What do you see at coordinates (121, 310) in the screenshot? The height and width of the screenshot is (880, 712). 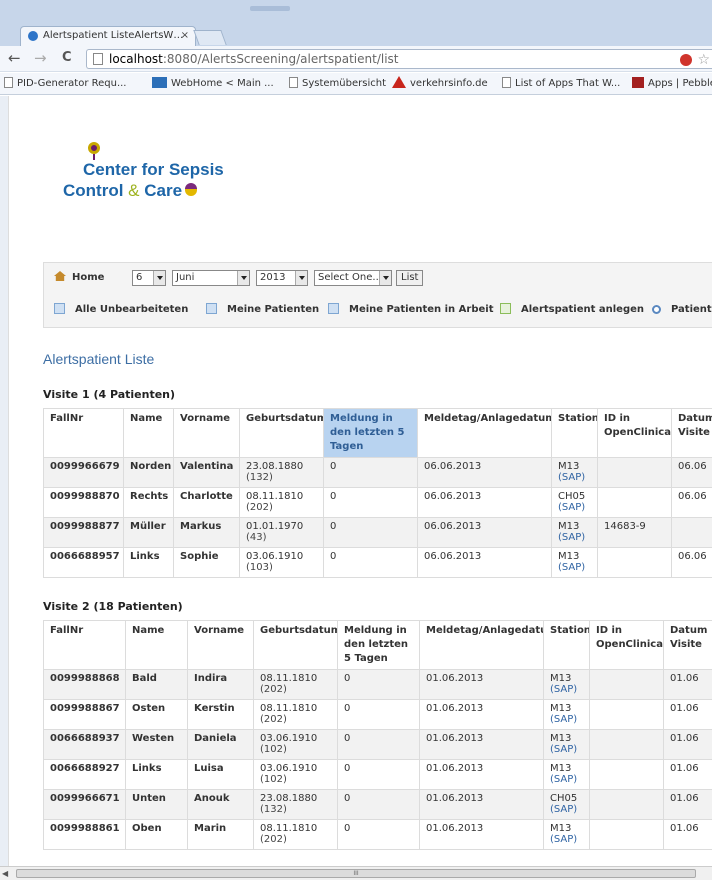 I see `alle-unbearbeiteten-link: Alle Unbearbeiteten` at bounding box center [121, 310].